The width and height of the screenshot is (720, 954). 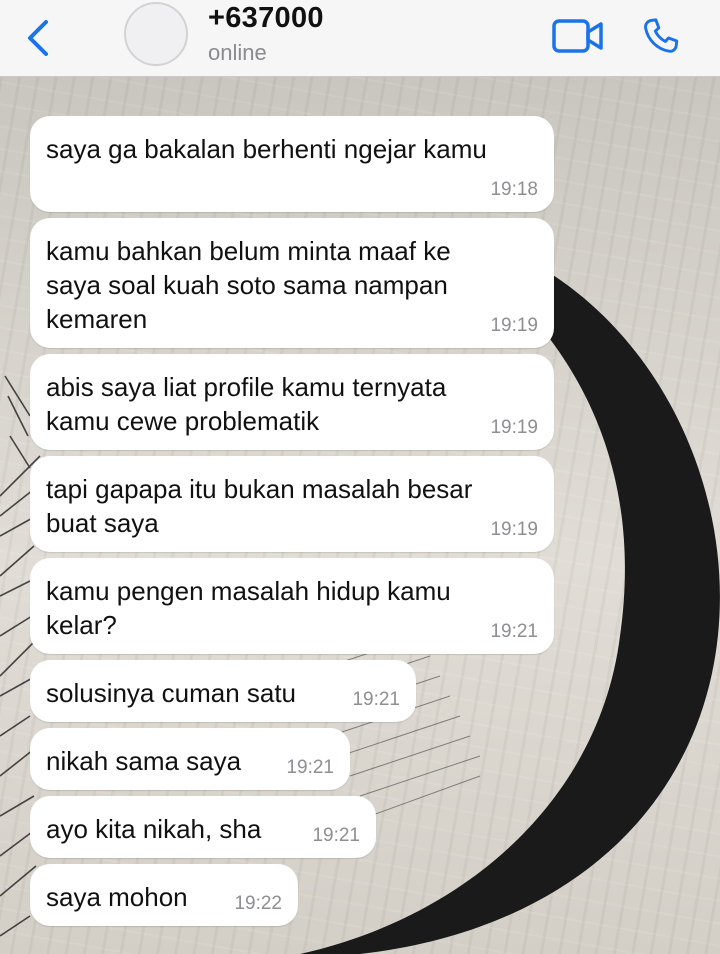 I want to click on message-text: ayo kita nikah, sha, so click(x=154, y=829).